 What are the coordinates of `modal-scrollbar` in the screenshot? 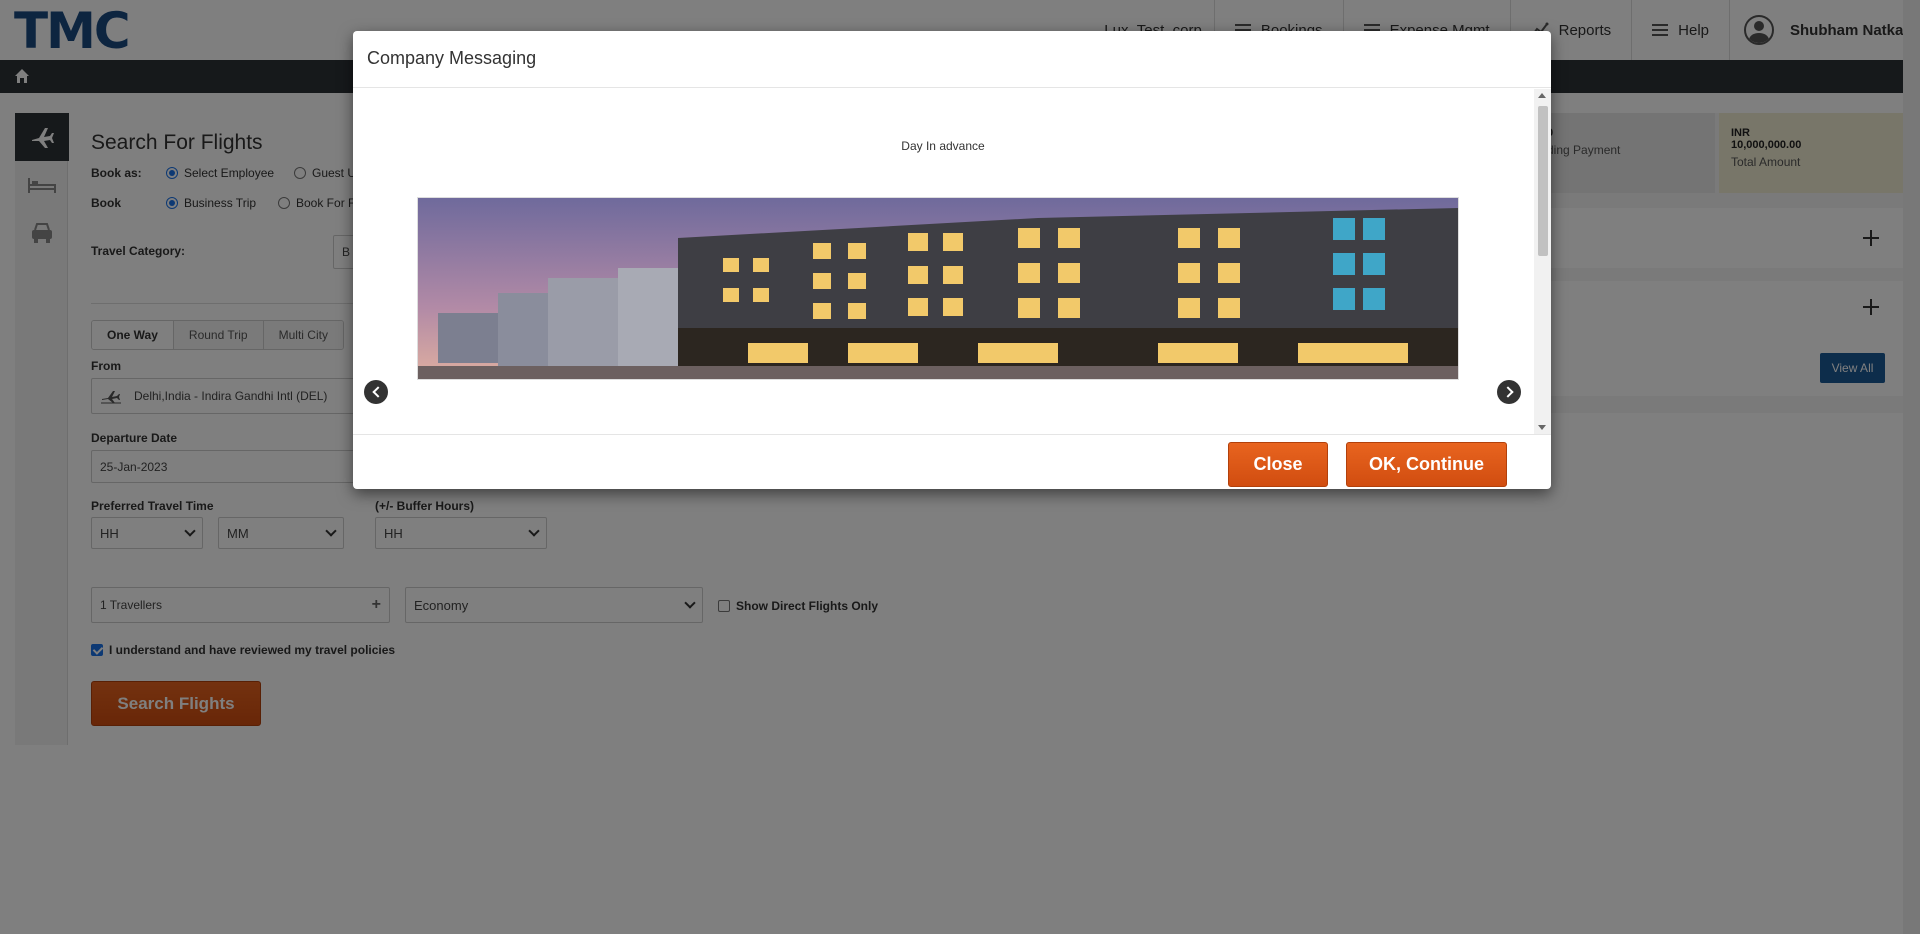 It's located at (1542, 261).